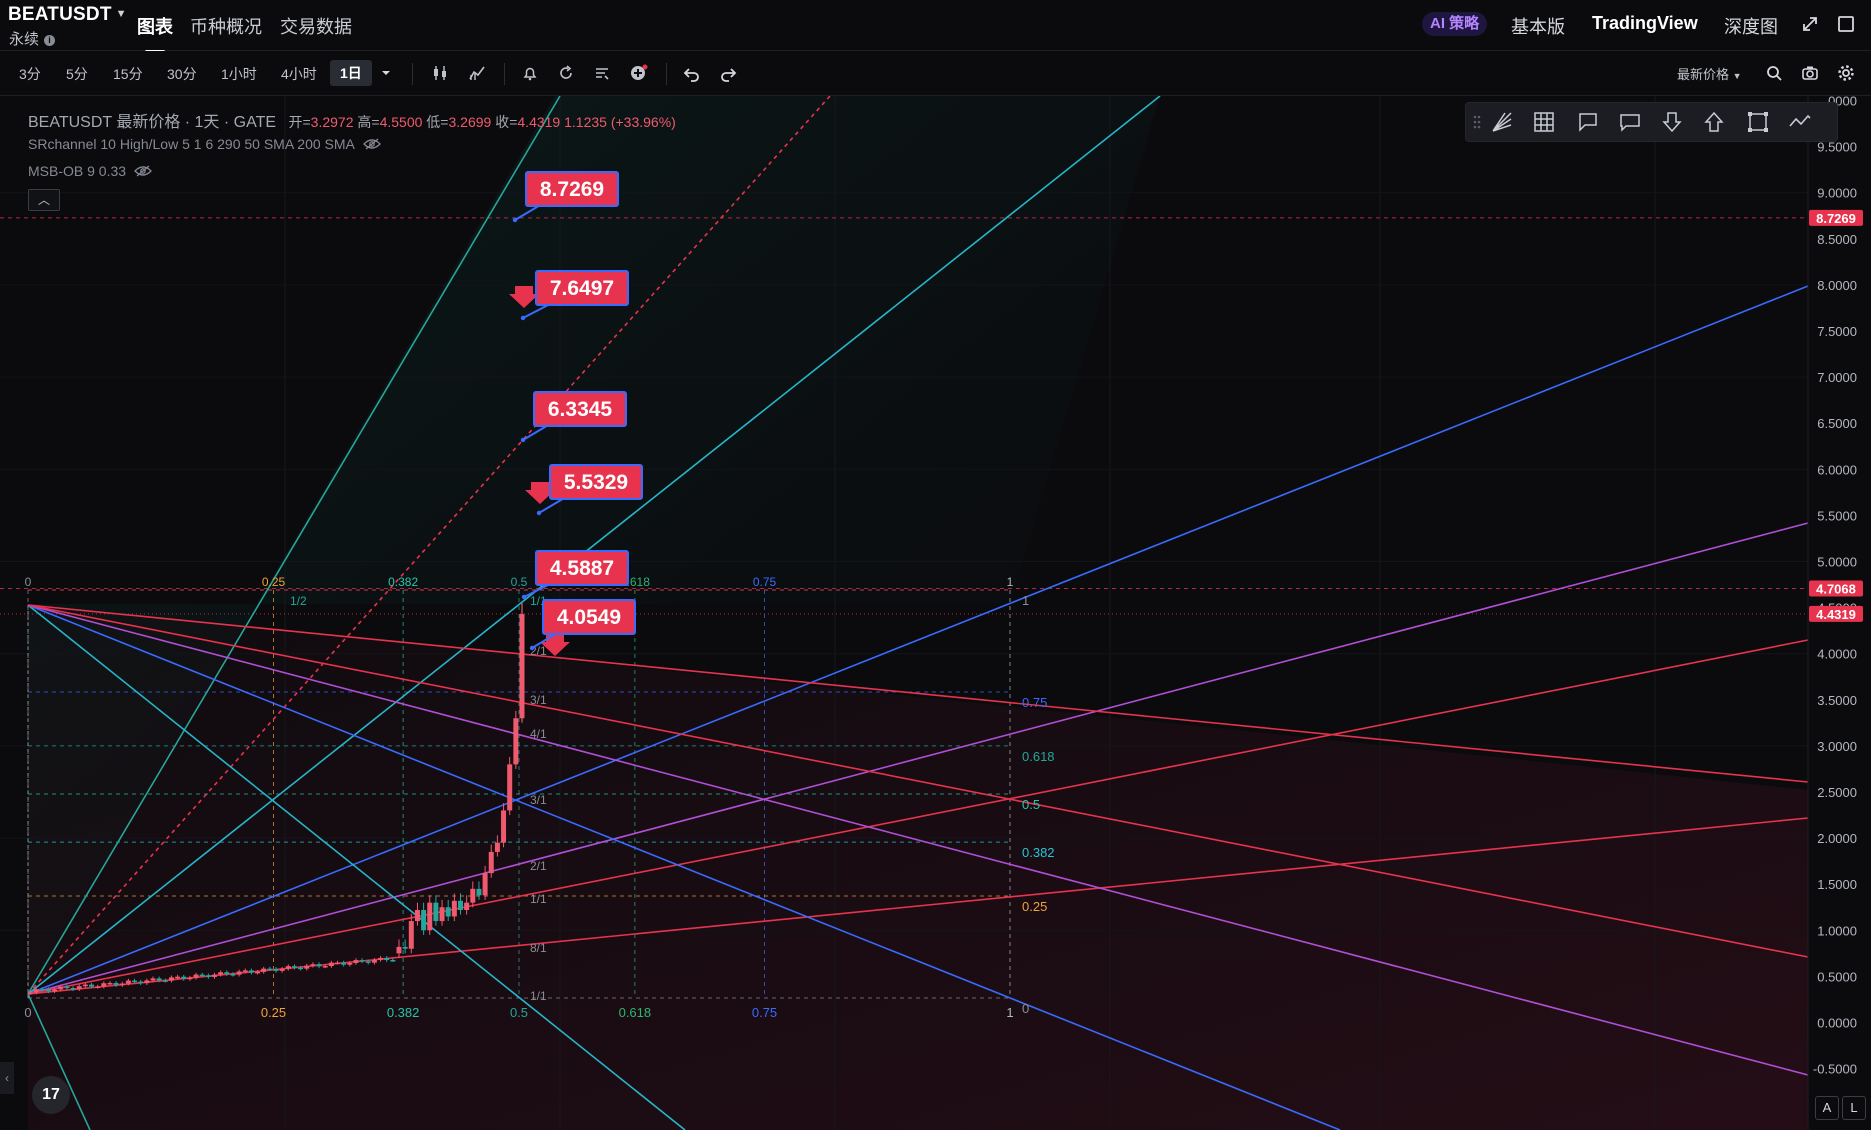 The width and height of the screenshot is (1871, 1130). I want to click on gann-fan-tool-icon, so click(1502, 122).